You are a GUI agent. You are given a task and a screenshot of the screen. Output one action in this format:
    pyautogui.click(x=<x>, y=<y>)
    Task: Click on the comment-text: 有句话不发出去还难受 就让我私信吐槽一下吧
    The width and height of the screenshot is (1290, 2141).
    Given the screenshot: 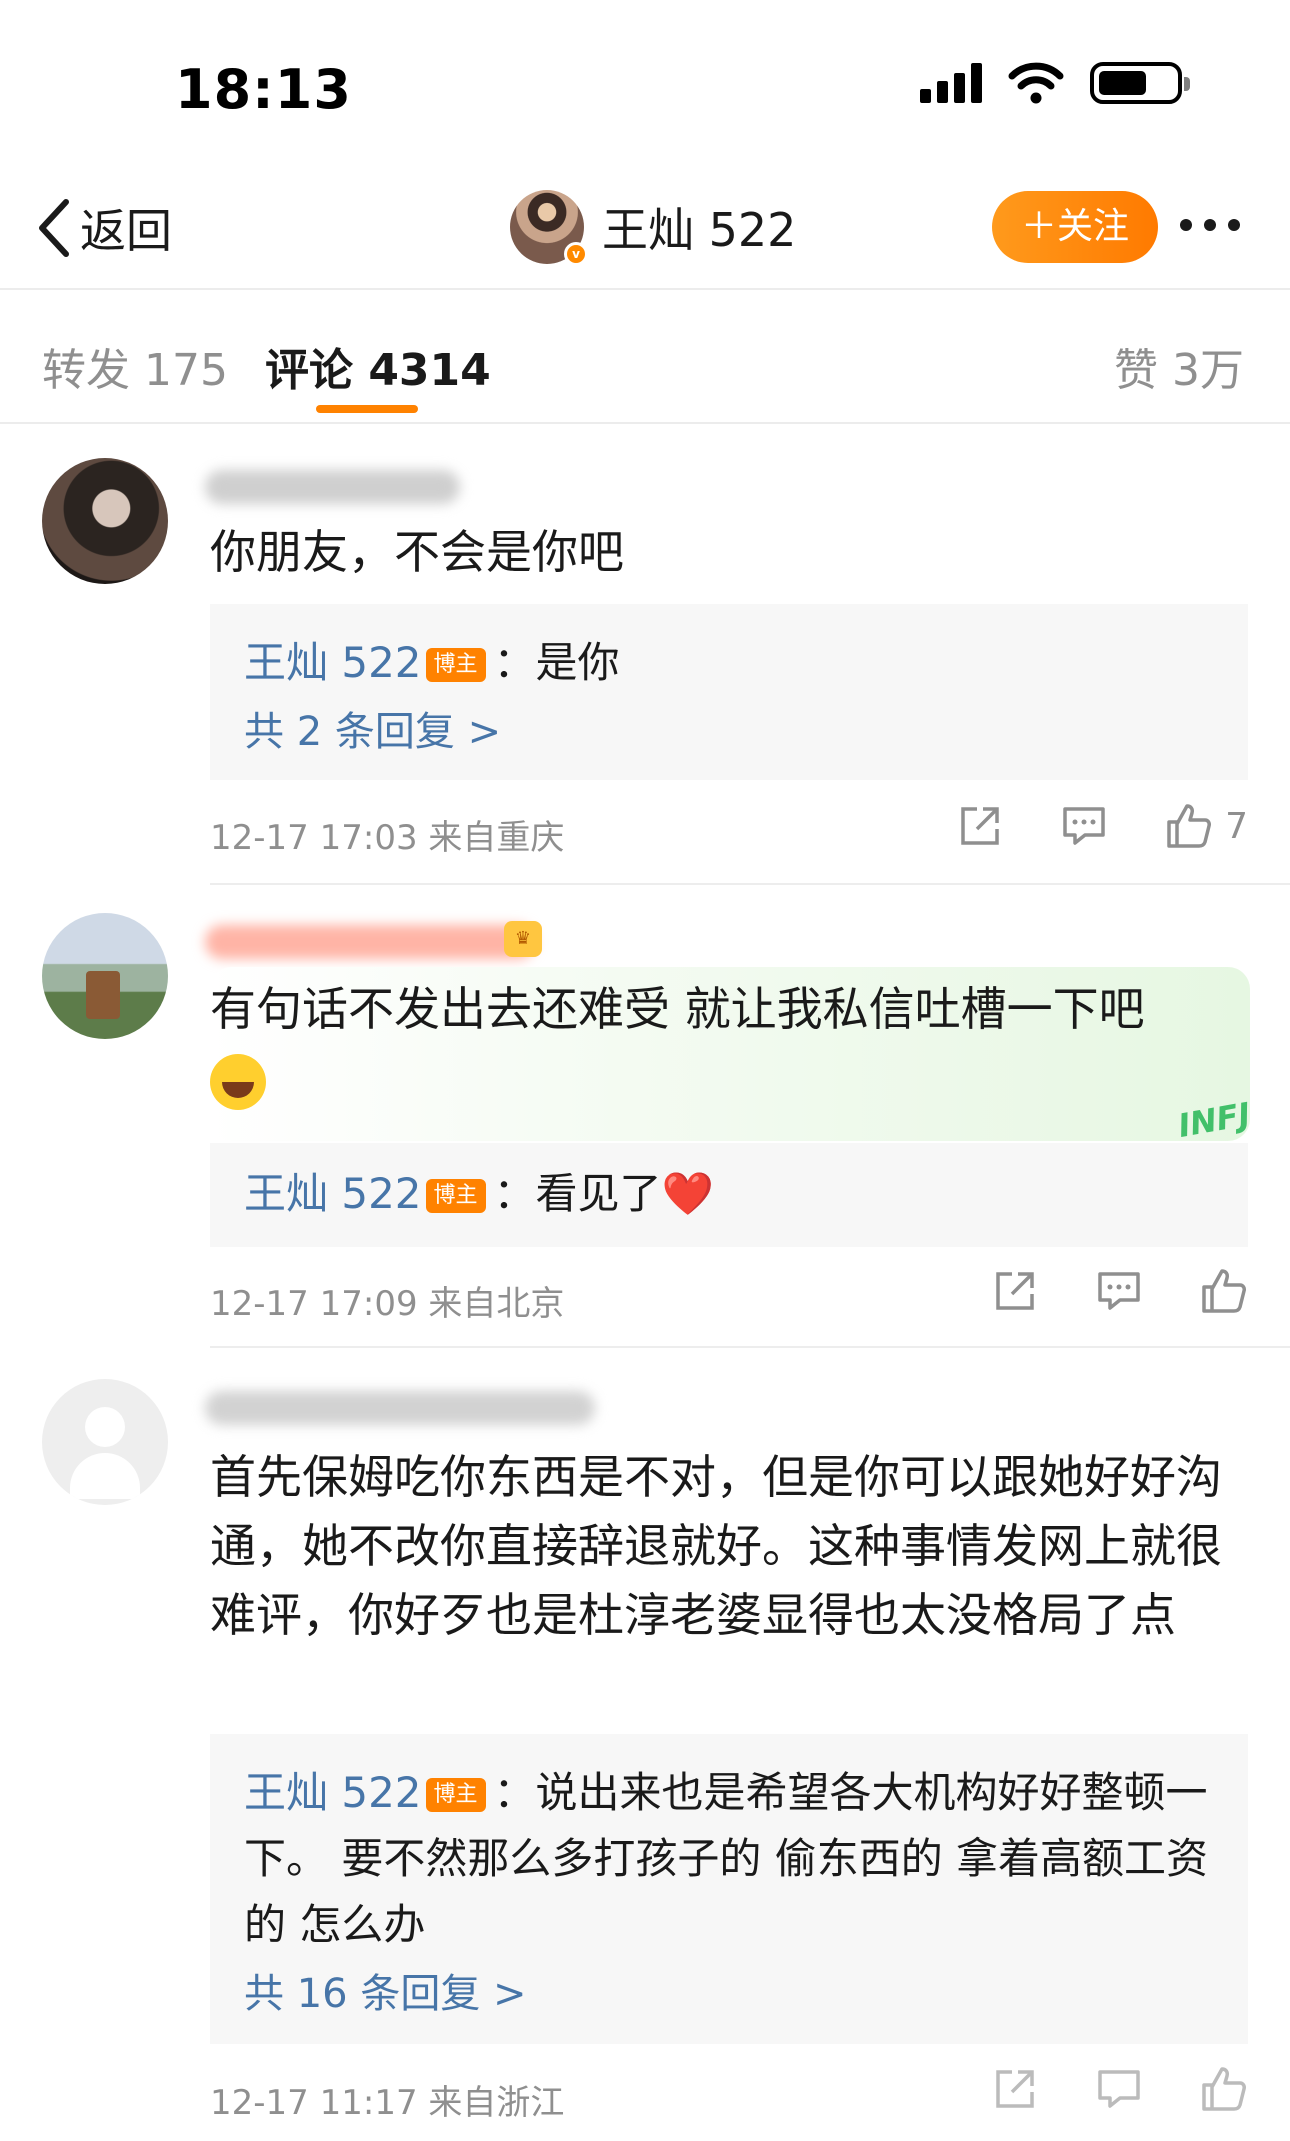 What is the action you would take?
    pyautogui.click(x=732, y=1044)
    